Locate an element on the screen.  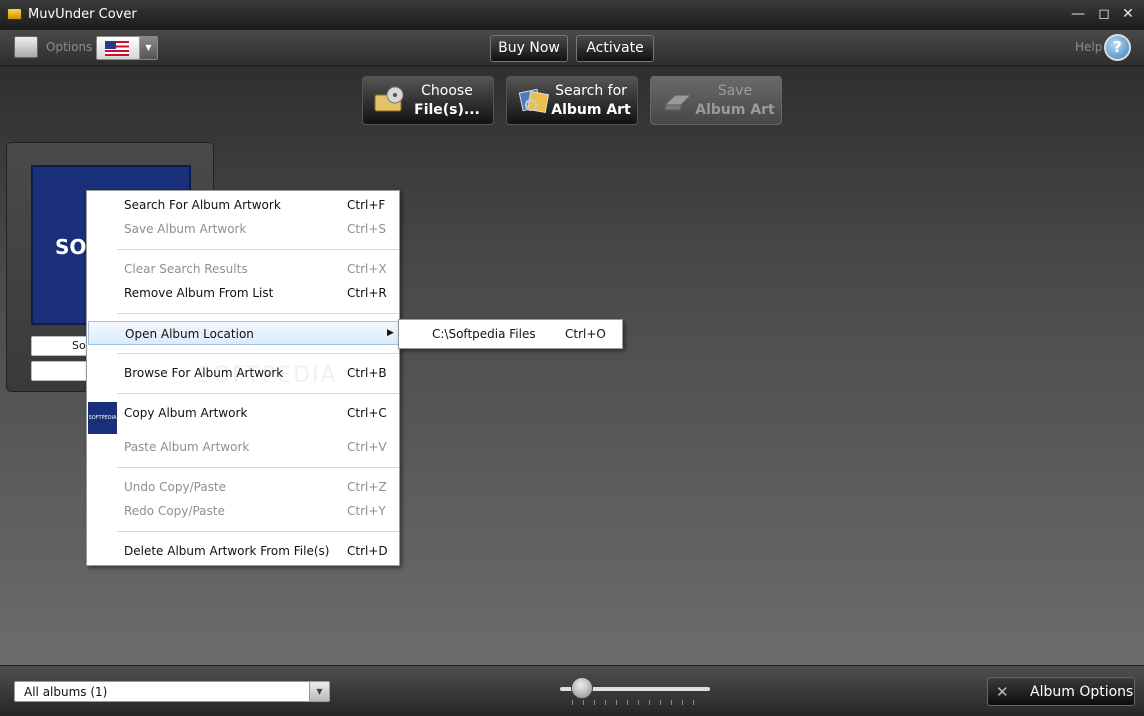
menu-item-label: Paste Album Artwork is located at coordinates (187, 447).